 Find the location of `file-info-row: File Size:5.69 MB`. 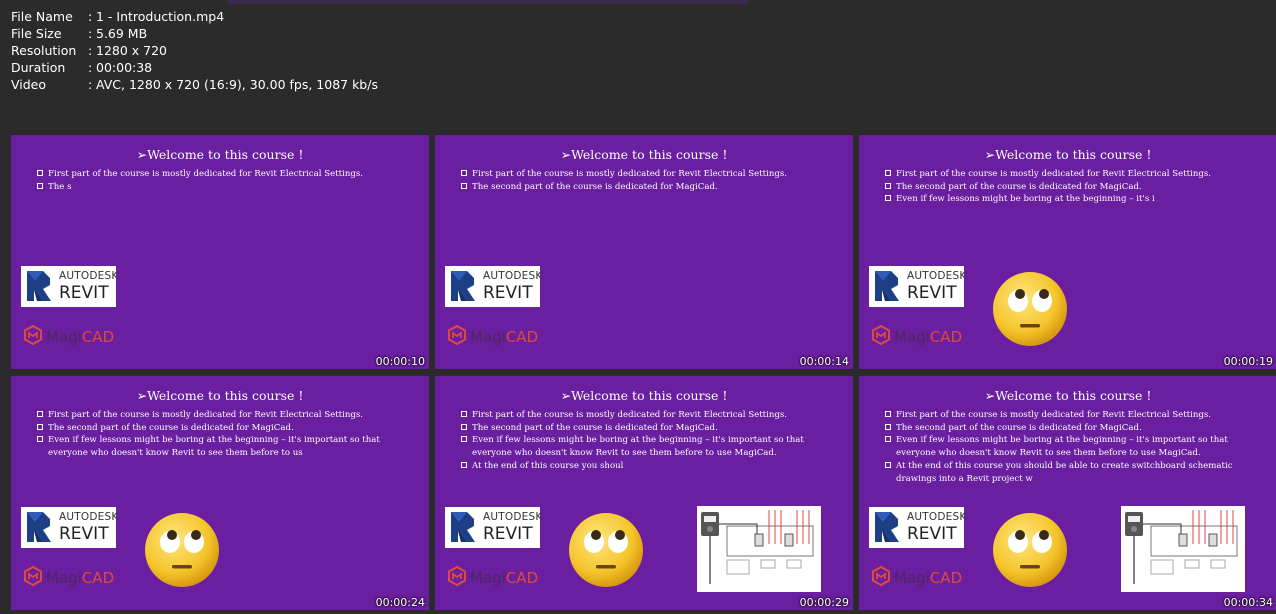

file-info-row: File Size:5.69 MB is located at coordinates (194, 33).